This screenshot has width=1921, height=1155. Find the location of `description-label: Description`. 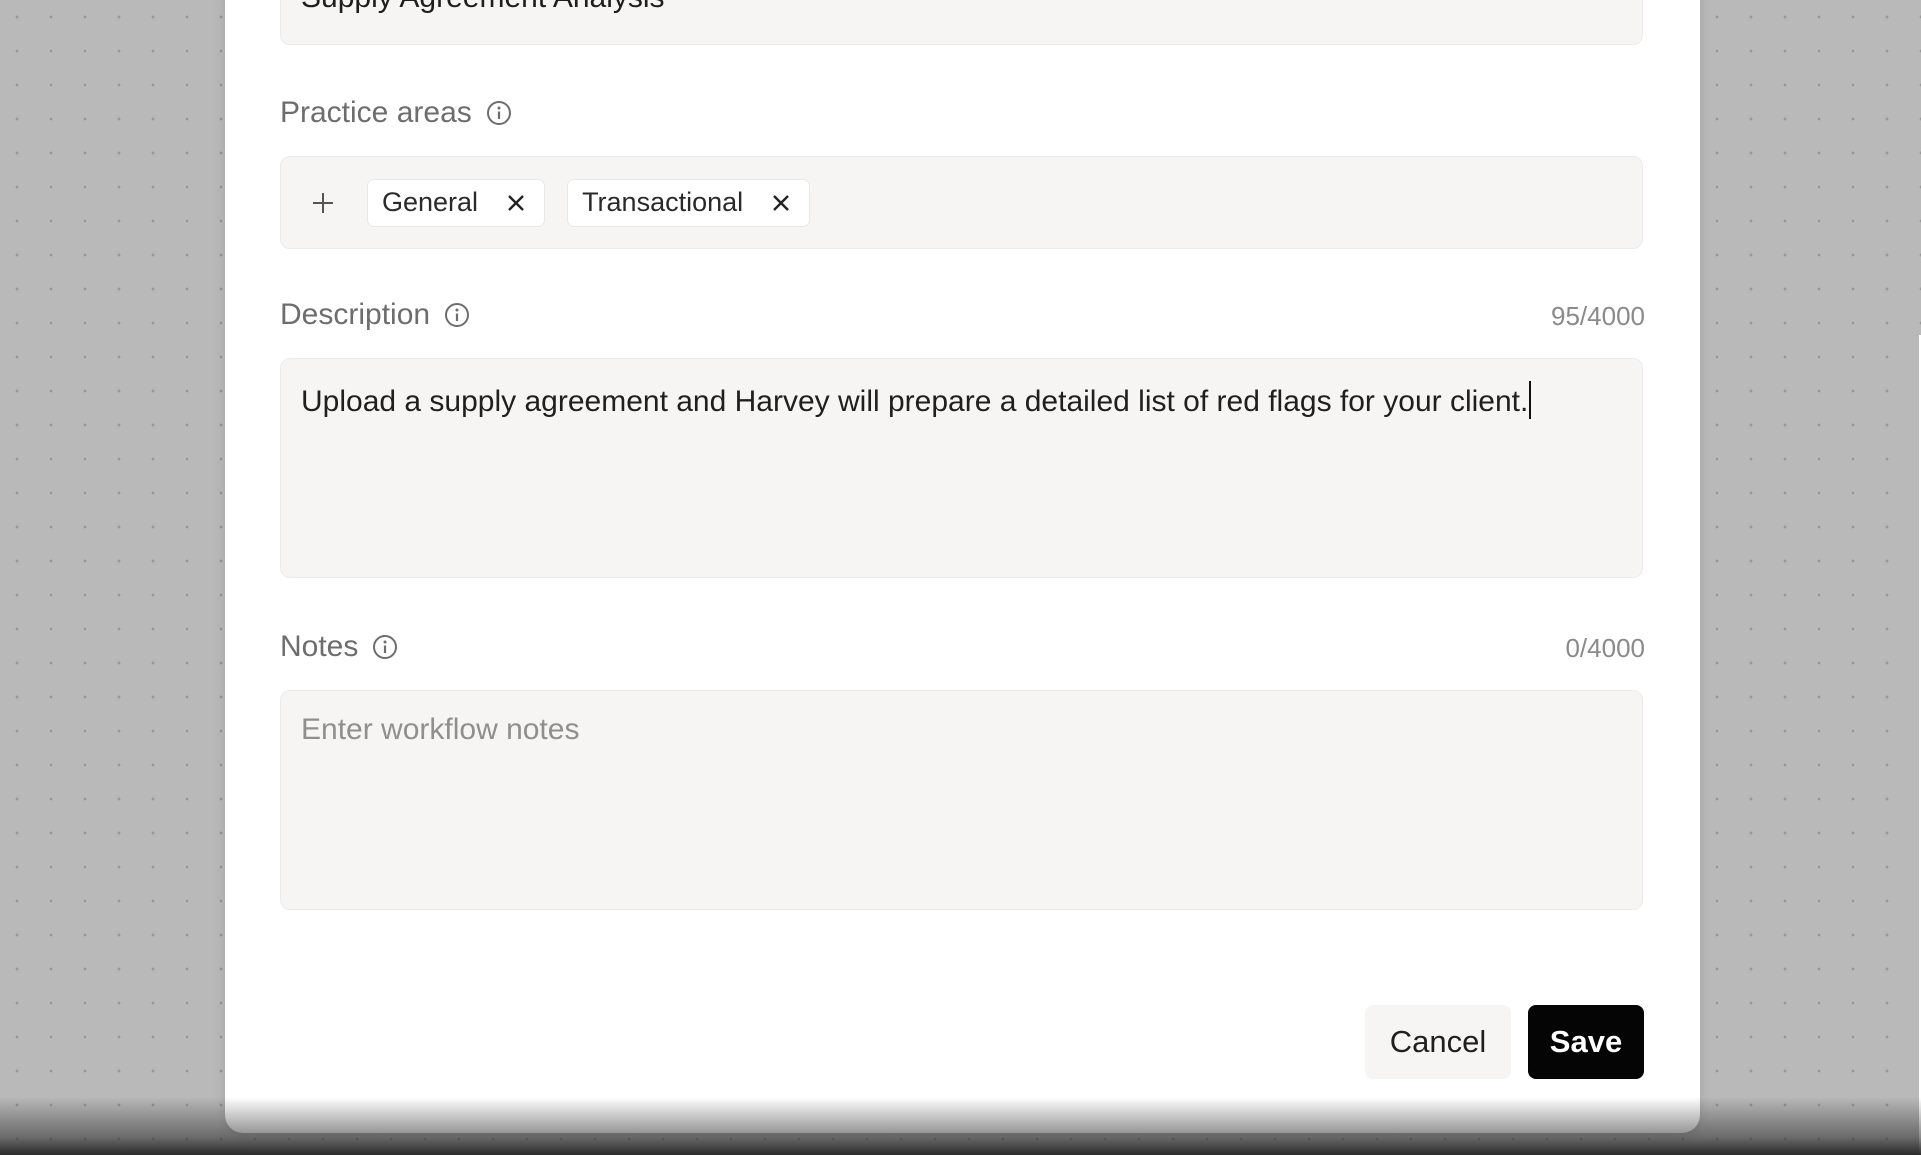

description-label: Description is located at coordinates (355, 314).